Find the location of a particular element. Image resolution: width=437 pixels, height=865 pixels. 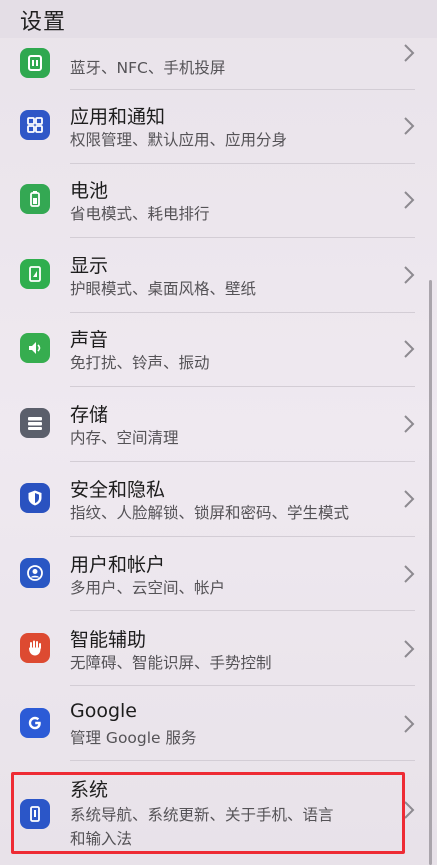

settings-item-subtitle: 权限管理、默认应用、应用分身 is located at coordinates (179, 140).